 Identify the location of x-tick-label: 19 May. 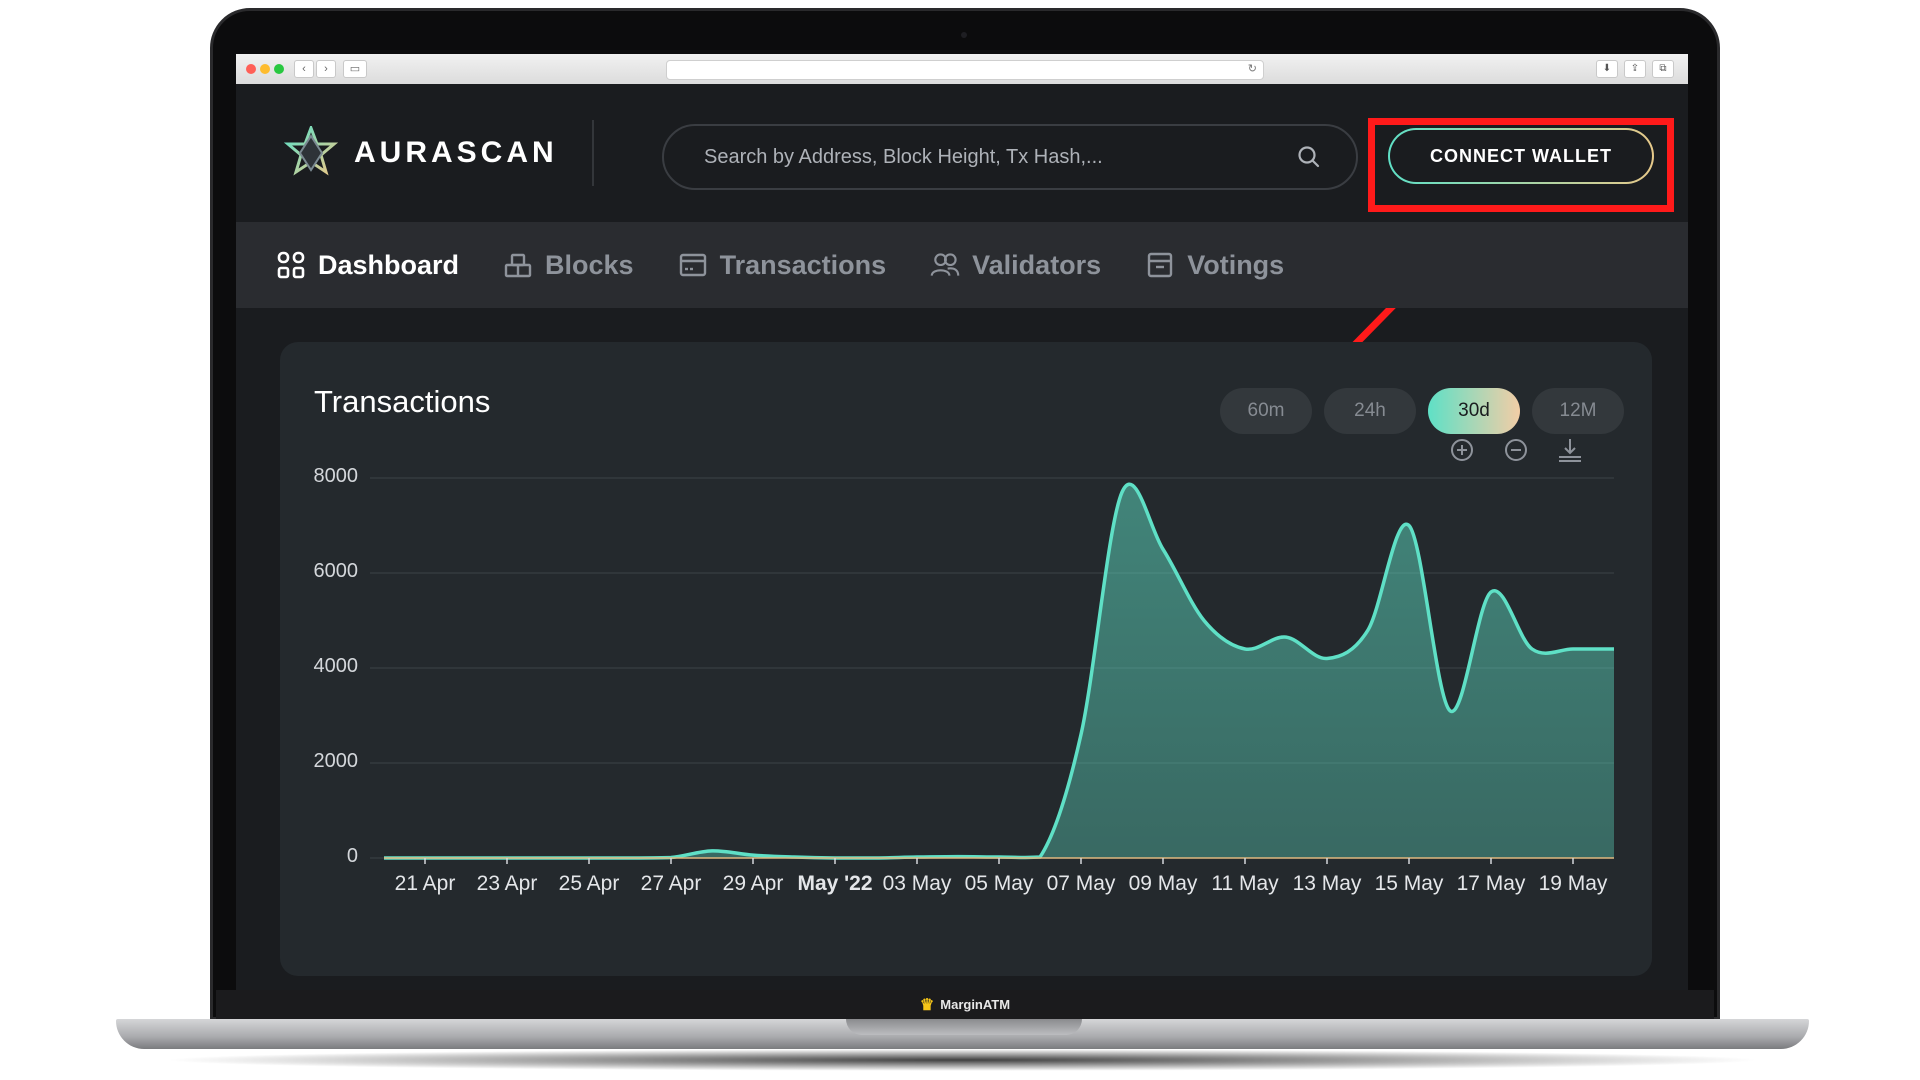
(1573, 883).